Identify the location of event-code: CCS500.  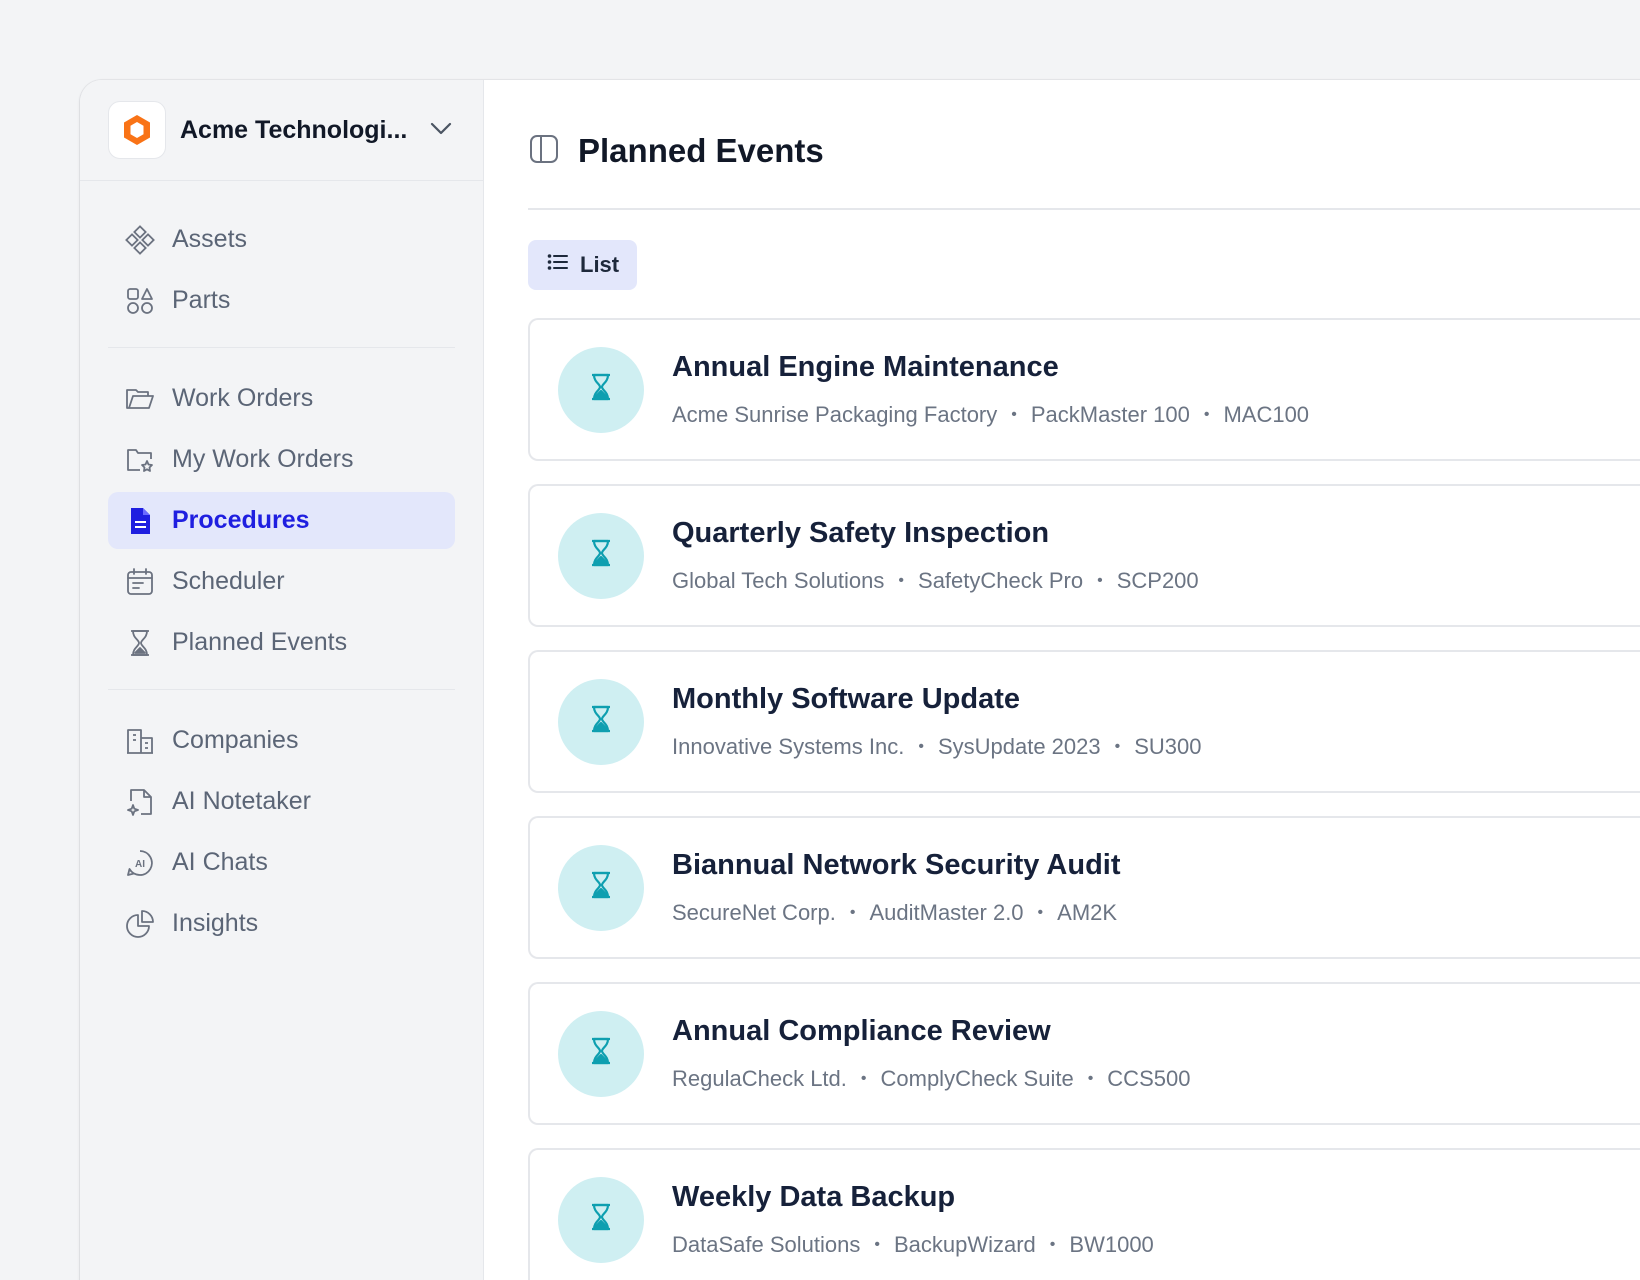
(1149, 1078).